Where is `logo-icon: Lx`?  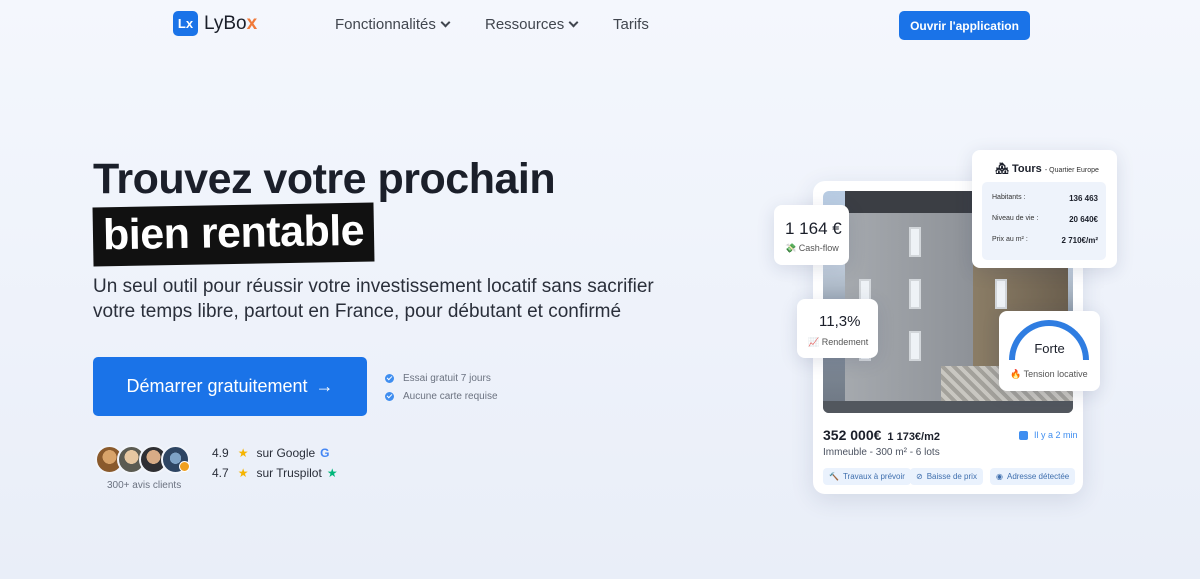
logo-icon: Lx is located at coordinates (185, 23).